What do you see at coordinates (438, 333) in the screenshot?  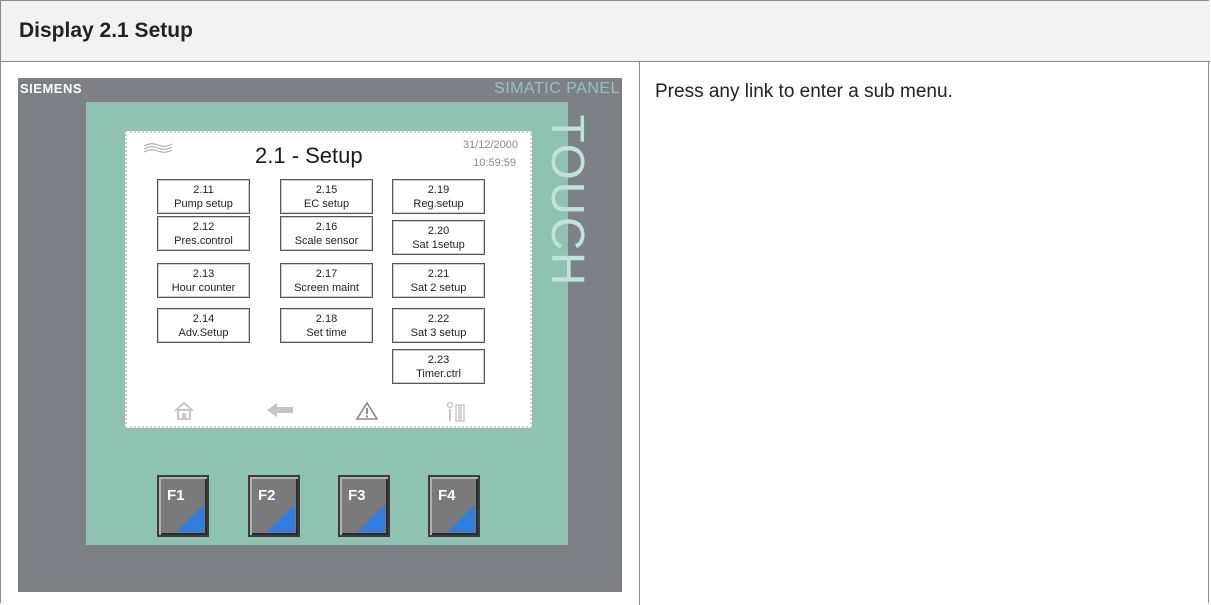 I see `button-label: Sat 3 setup` at bounding box center [438, 333].